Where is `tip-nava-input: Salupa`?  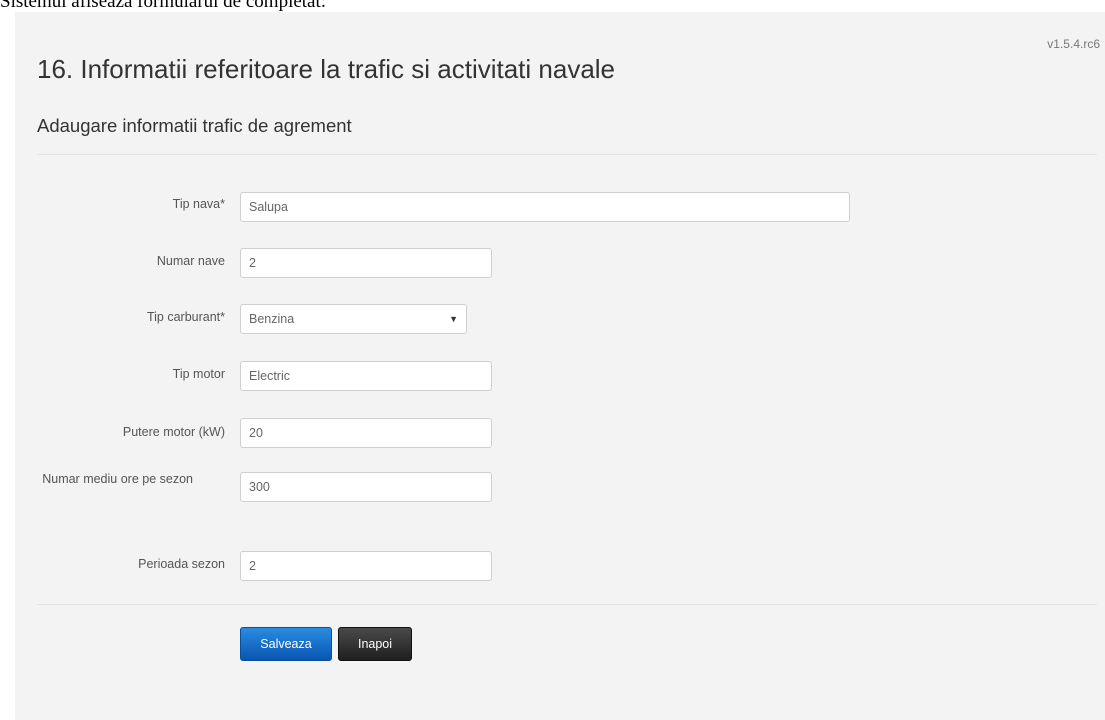
tip-nava-input: Salupa is located at coordinates (545, 207).